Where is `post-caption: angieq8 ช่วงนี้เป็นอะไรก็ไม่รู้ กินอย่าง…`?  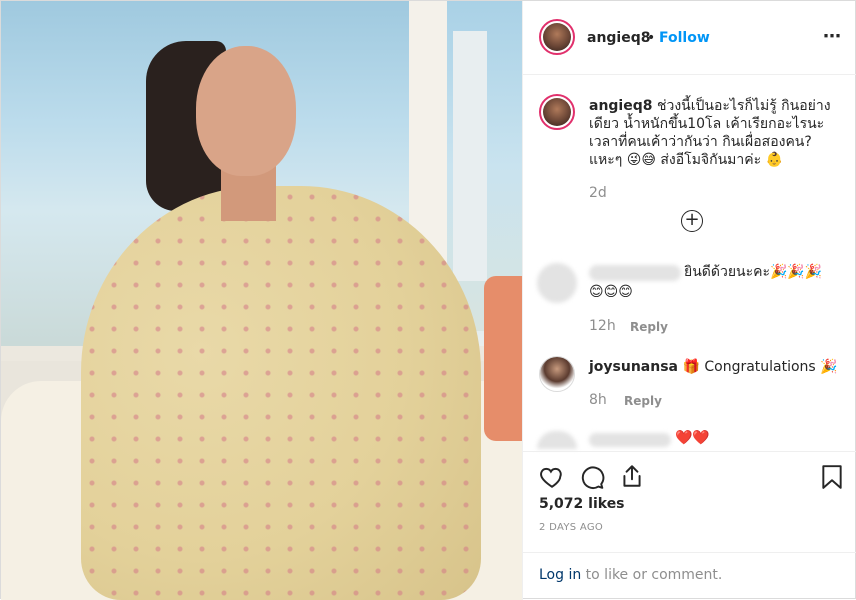
post-caption: angieq8 ช่วงนี้เป็นอะไรก็ไม่รู้ กินอย่าง… is located at coordinates (716, 133).